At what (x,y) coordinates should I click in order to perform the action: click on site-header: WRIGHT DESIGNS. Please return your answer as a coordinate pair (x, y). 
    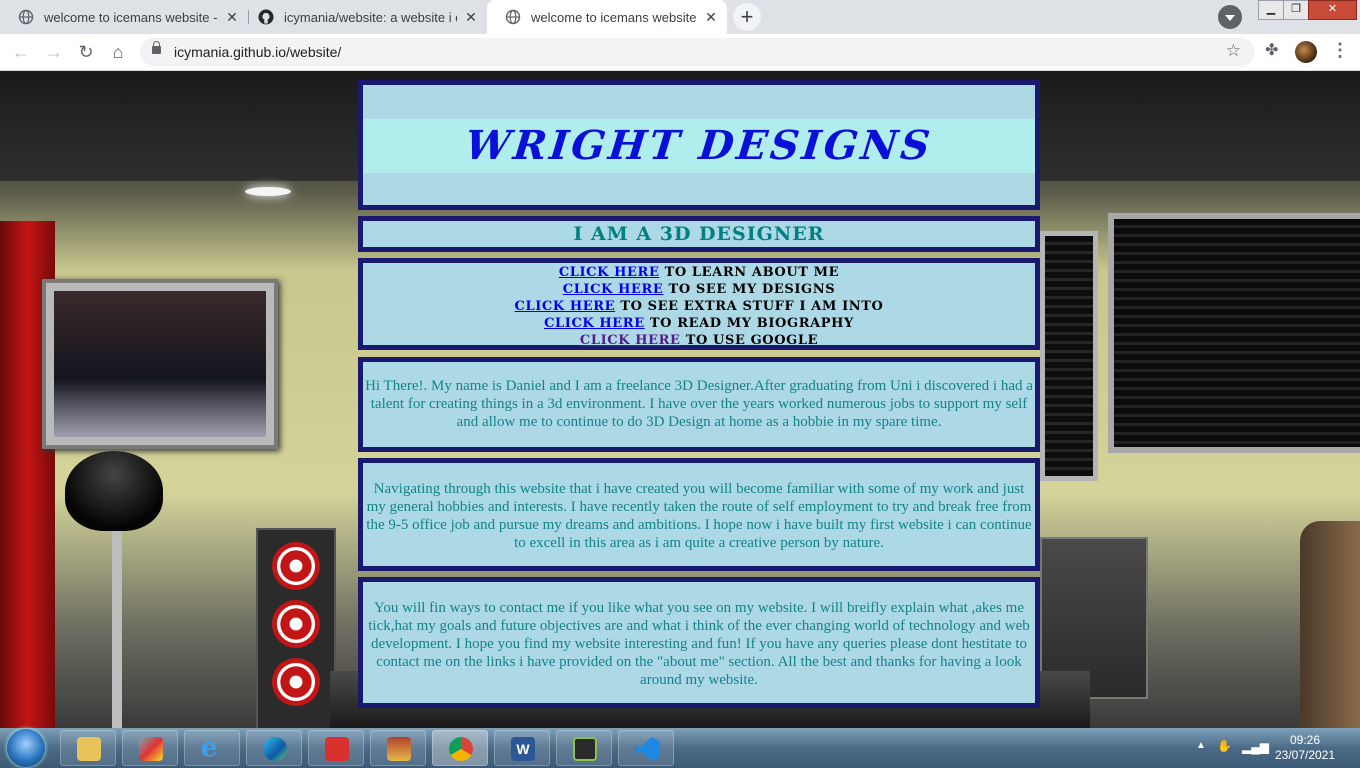
    Looking at the image, I should click on (699, 145).